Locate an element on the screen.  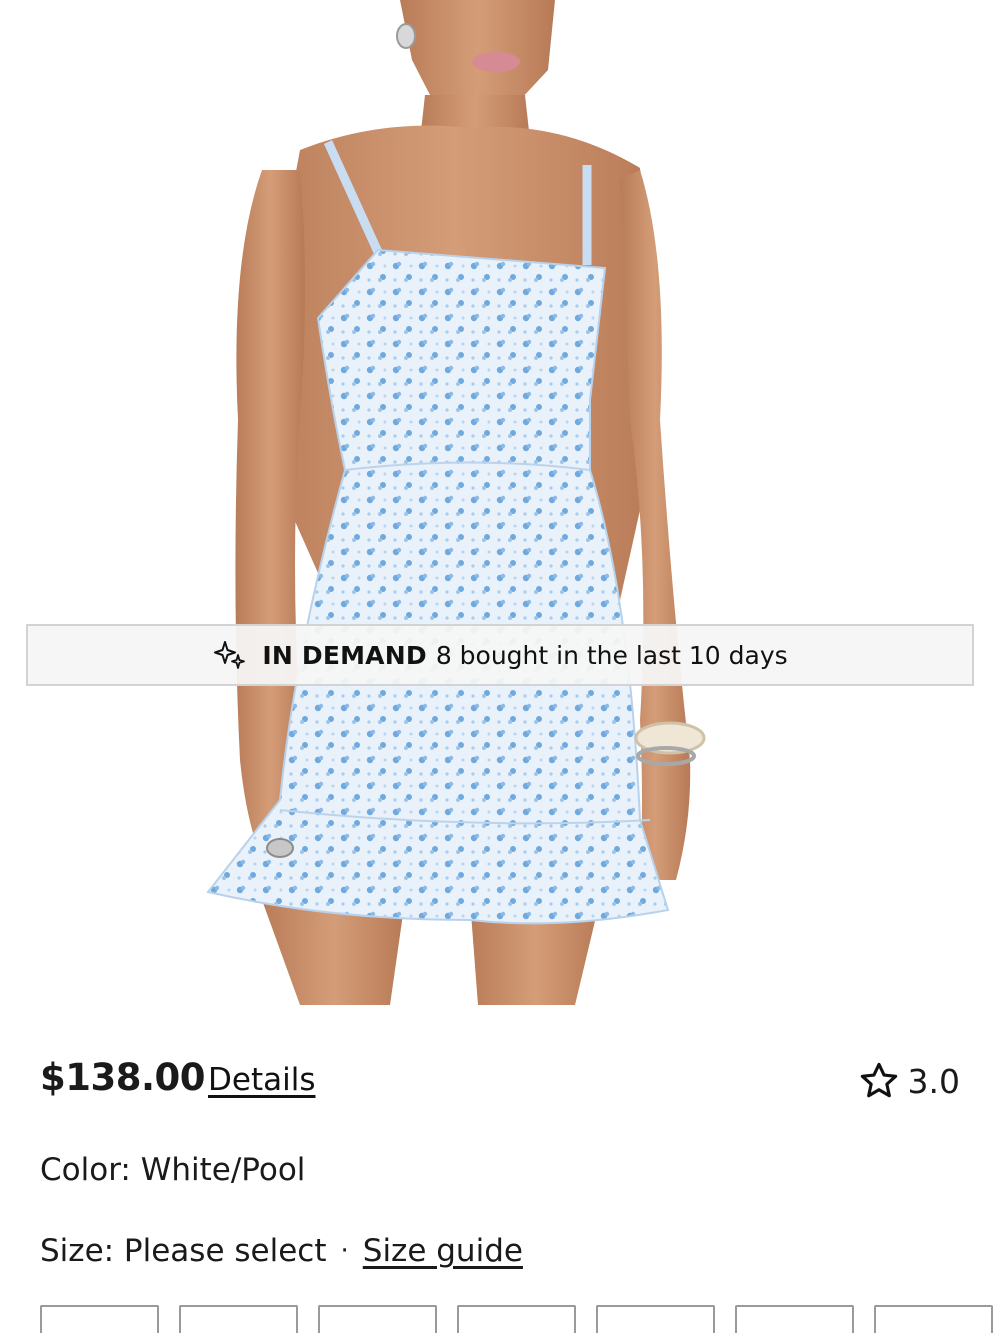
size-options is located at coordinates (516, 1319).